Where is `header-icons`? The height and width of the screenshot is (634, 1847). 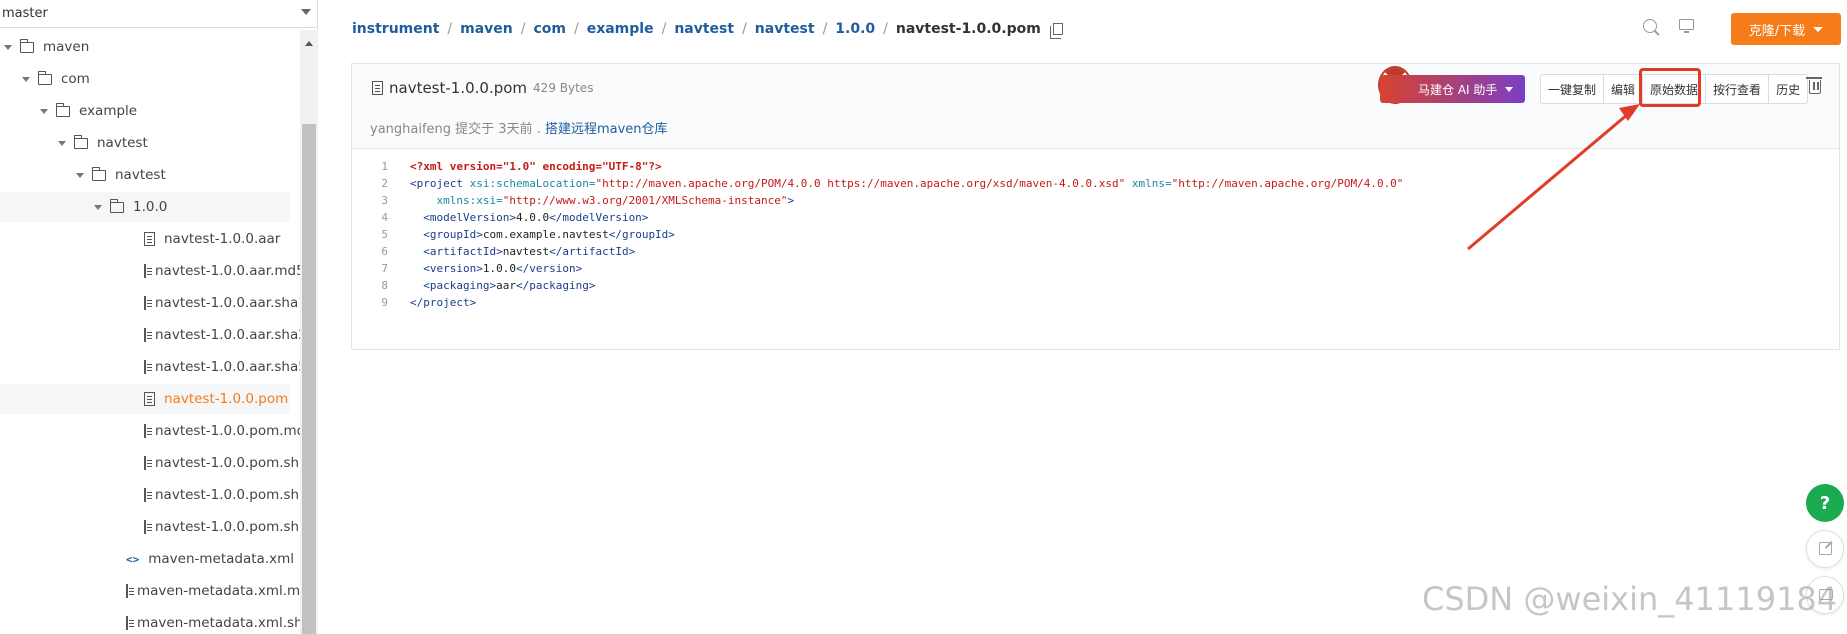
header-icons is located at coordinates (1668, 26).